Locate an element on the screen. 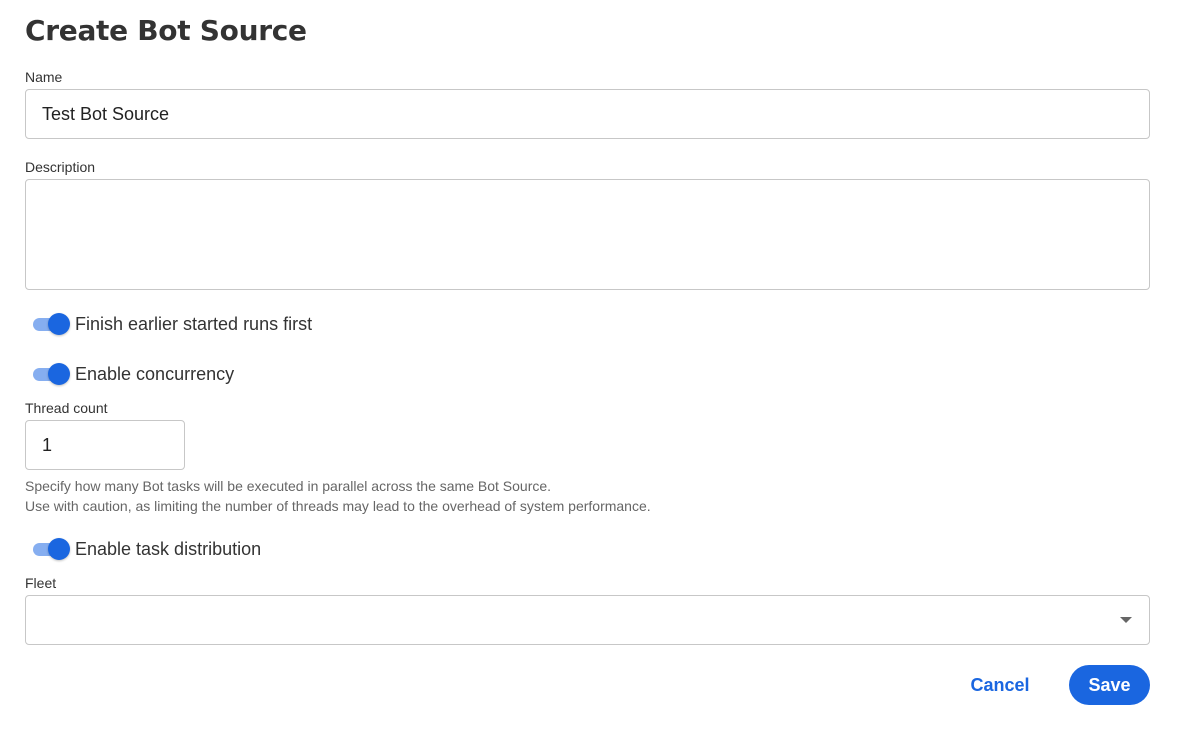 This screenshot has height=736, width=1195. fleet-label: Fleet is located at coordinates (41, 583).